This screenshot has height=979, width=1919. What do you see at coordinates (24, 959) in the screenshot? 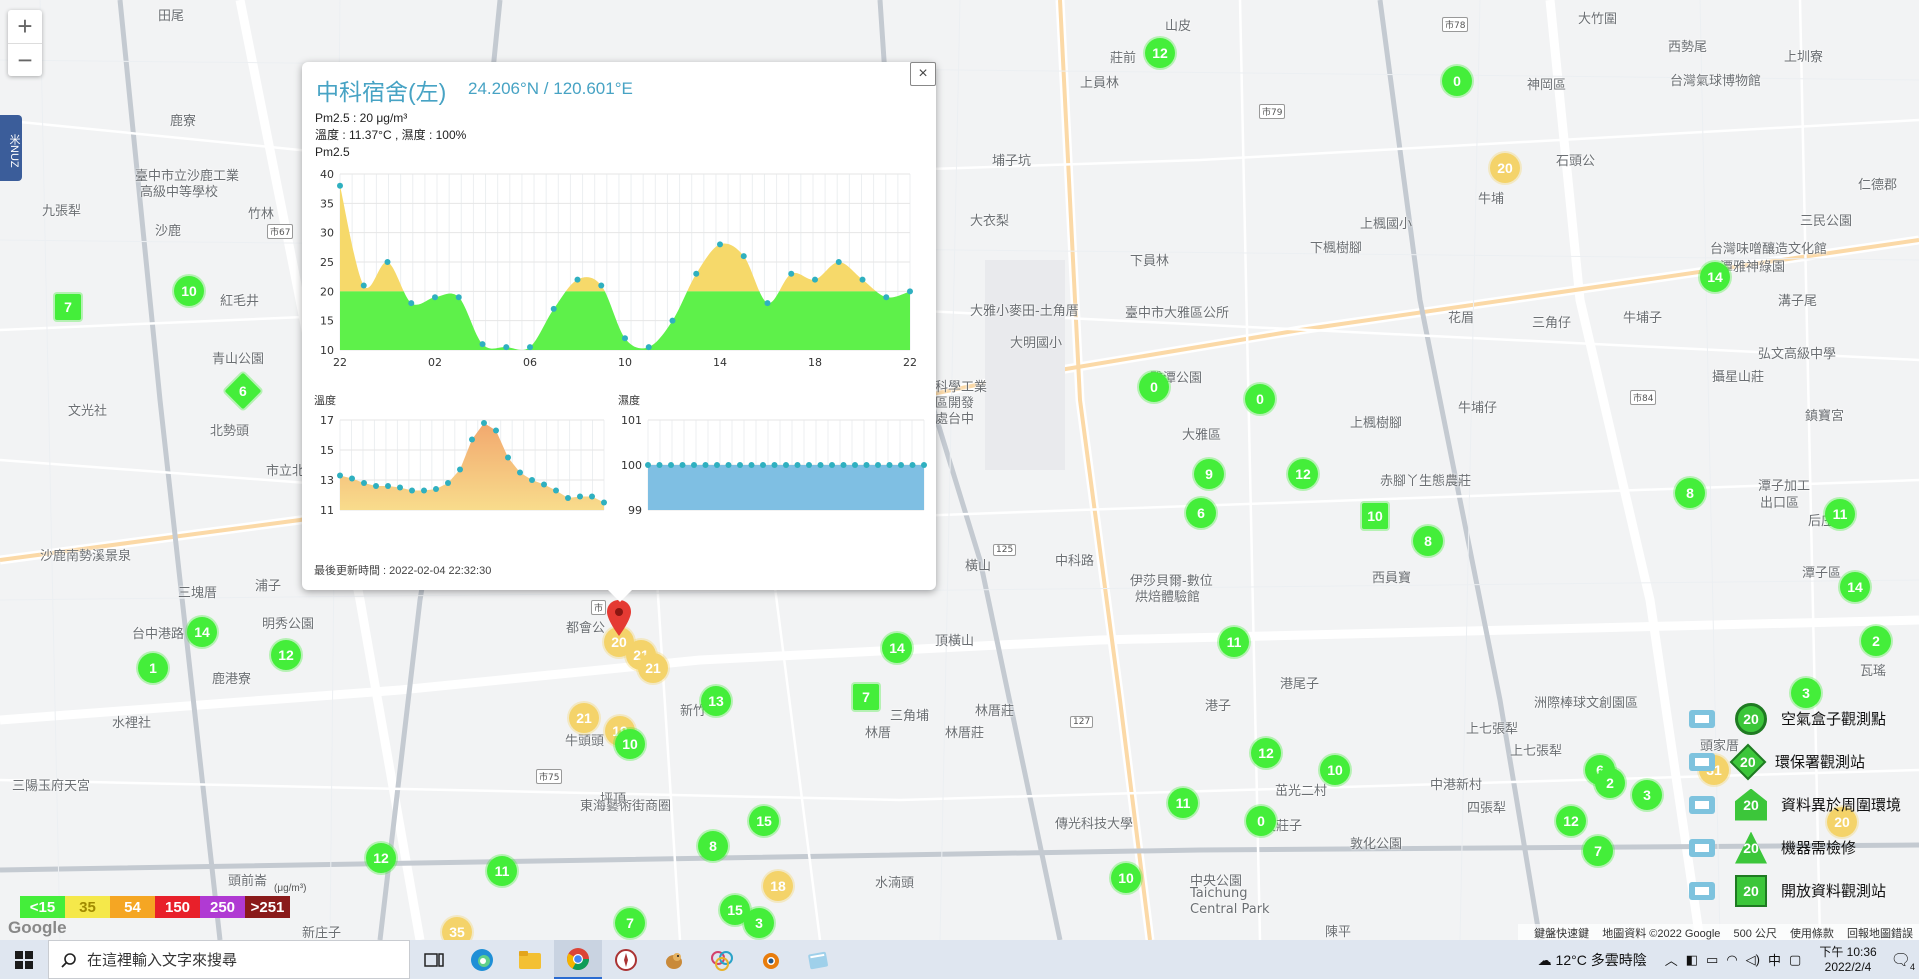
I see `start-button` at bounding box center [24, 959].